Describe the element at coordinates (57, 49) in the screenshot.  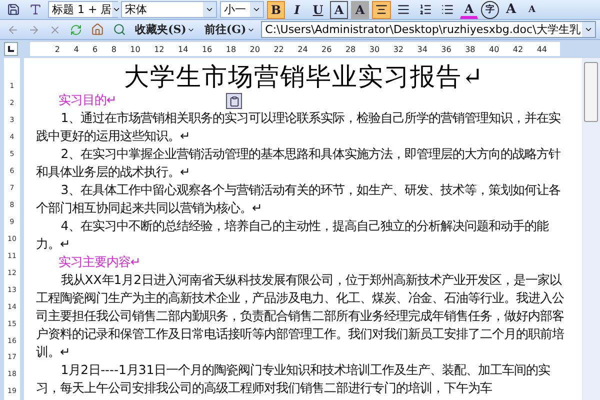
I see `ruler-number: 2` at that location.